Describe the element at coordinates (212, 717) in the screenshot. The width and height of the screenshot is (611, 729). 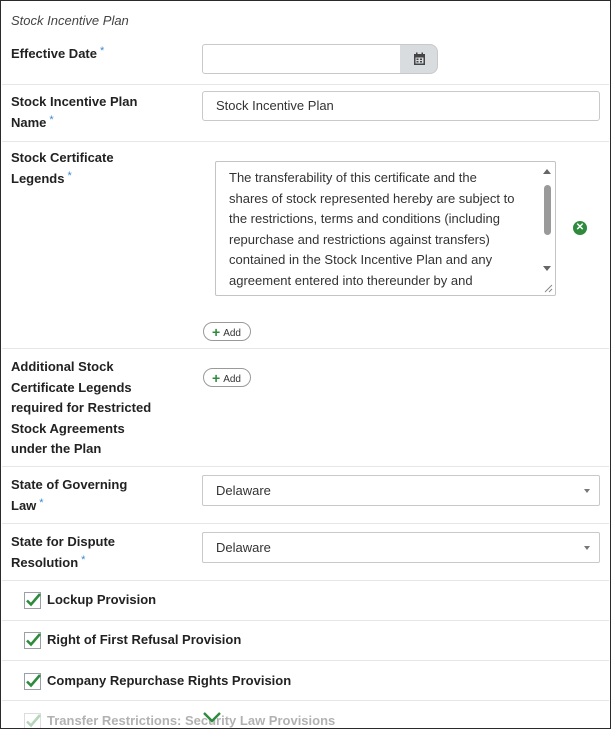
I see `scroll-down-chevron-icon` at that location.